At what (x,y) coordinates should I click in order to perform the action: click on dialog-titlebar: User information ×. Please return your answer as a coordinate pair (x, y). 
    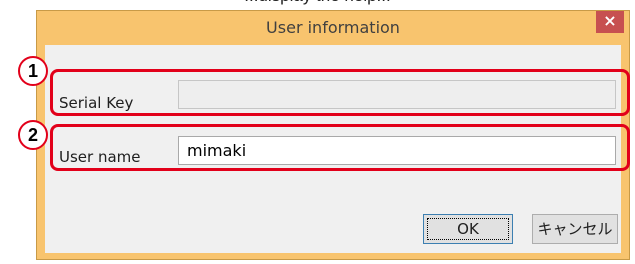
    Looking at the image, I should click on (333, 28).